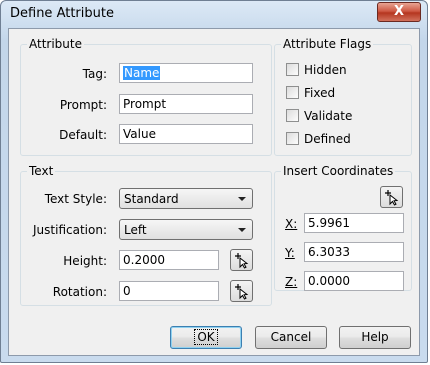 This screenshot has width=430, height=365. What do you see at coordinates (214, 15) in the screenshot?
I see `title-bar: Define Attribute X` at bounding box center [214, 15].